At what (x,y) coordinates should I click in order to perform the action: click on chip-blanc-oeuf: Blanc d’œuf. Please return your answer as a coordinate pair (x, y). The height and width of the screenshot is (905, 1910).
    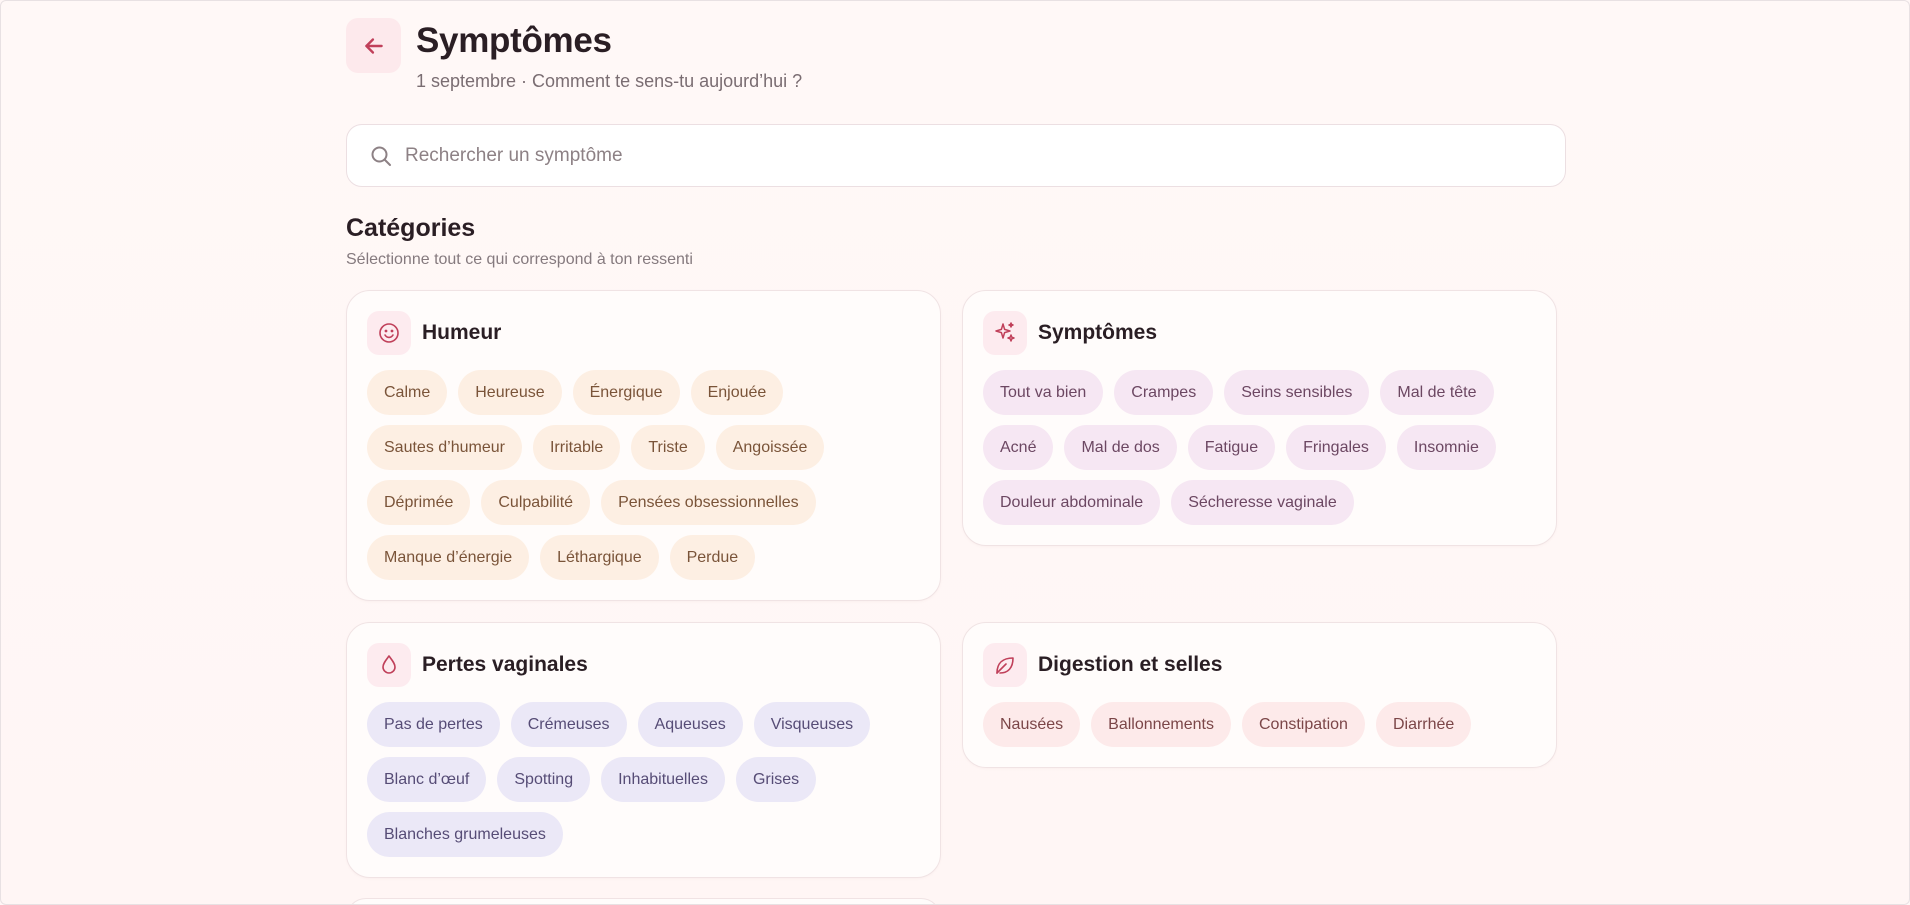
    Looking at the image, I should click on (427, 779).